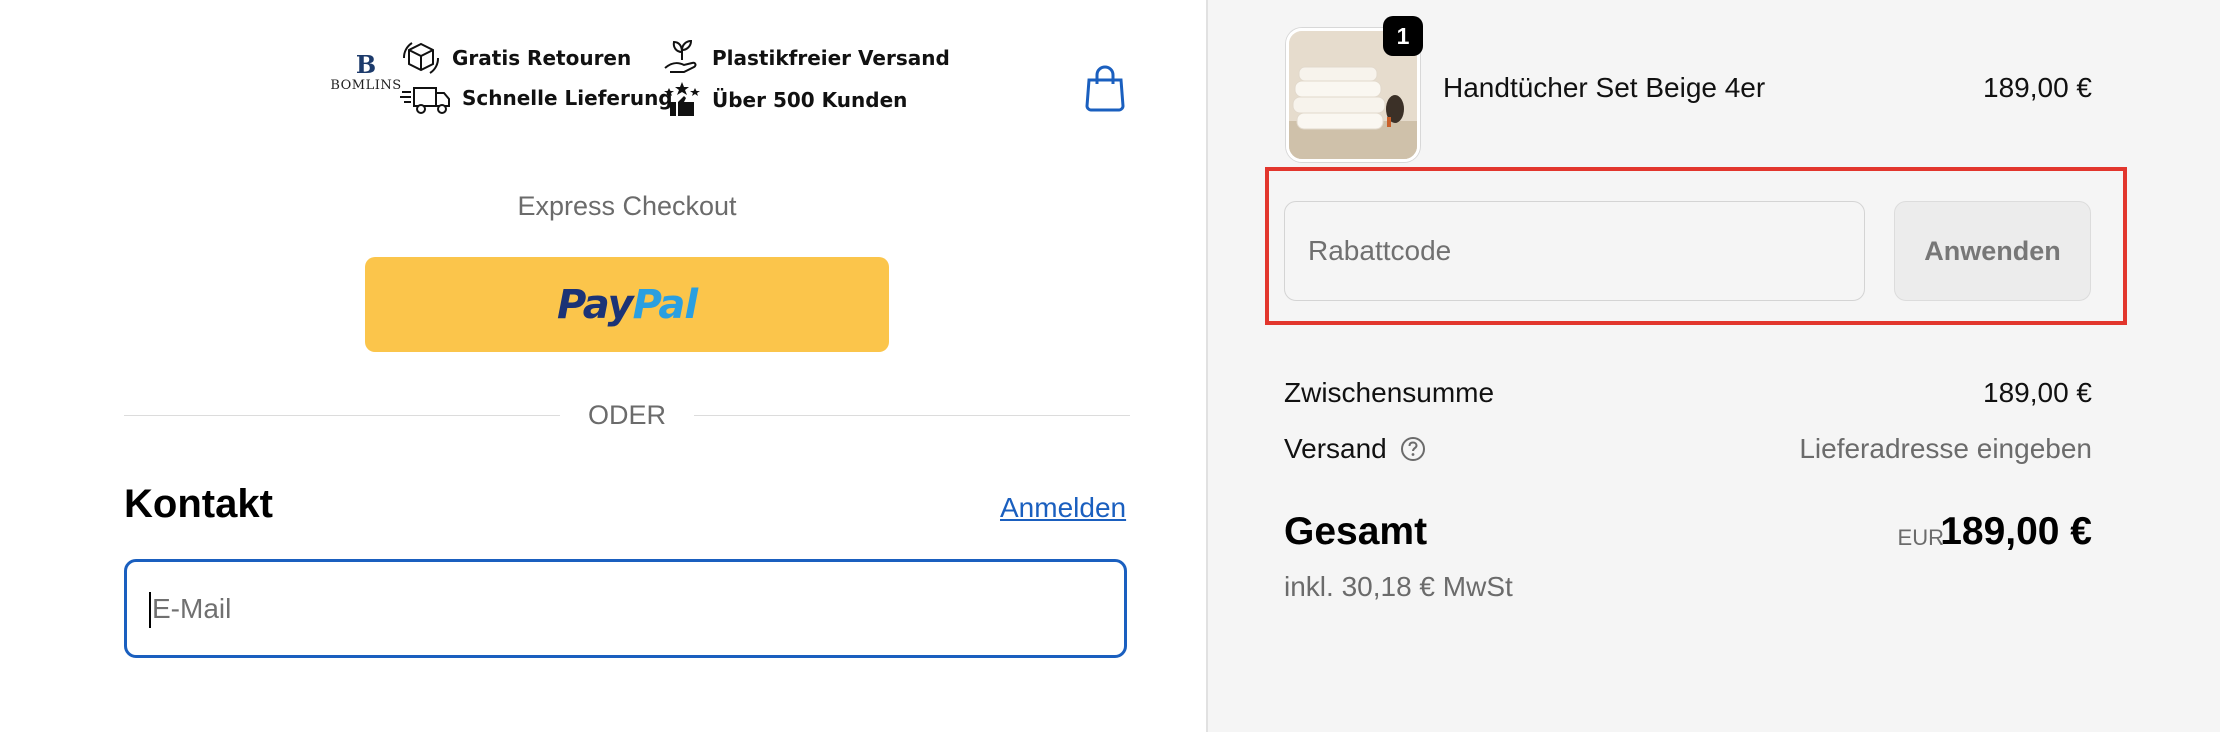  I want to click on badge-fast-delivery: Schnelle Lieferung, so click(536, 98).